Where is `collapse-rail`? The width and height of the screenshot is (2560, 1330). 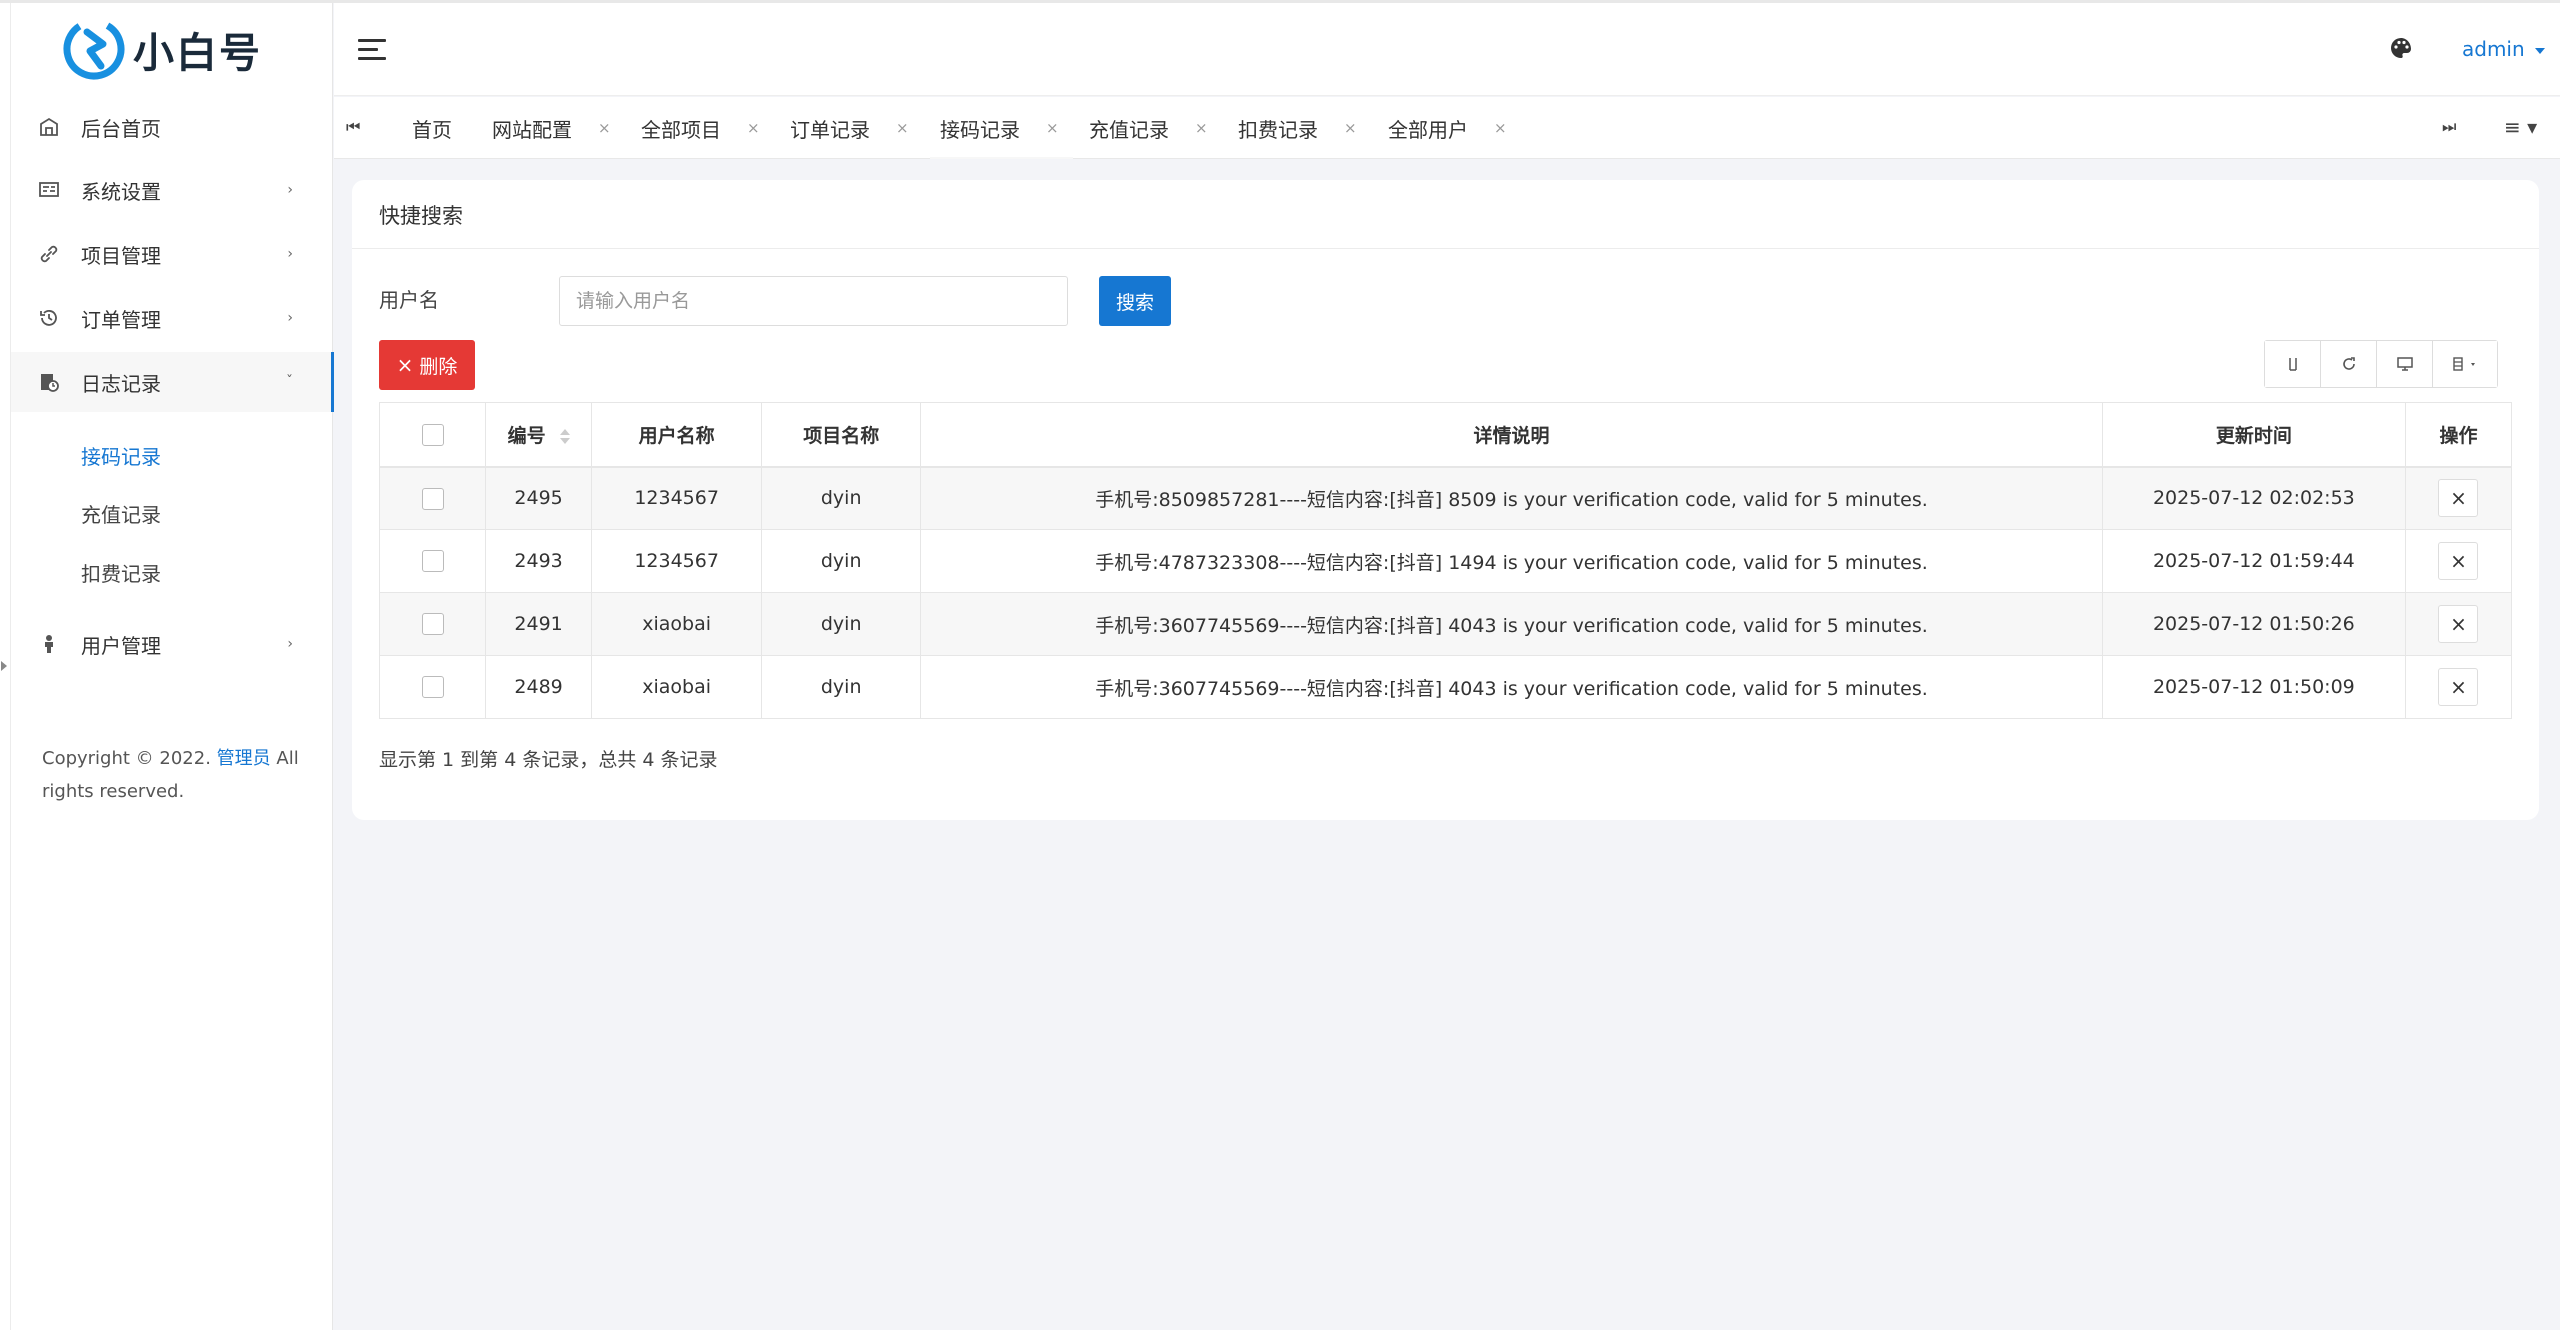
collapse-rail is located at coordinates (5, 666).